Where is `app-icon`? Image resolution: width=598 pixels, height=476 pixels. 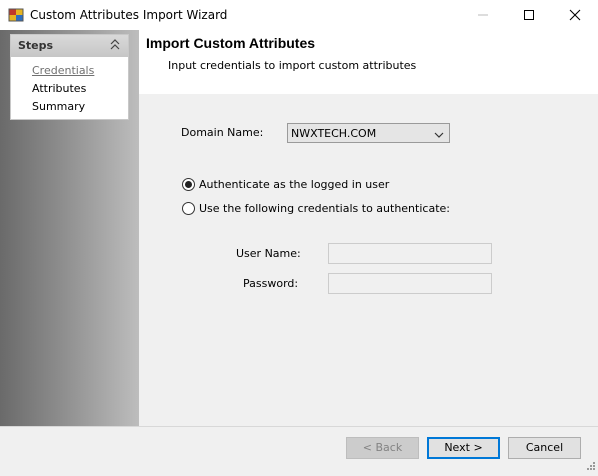
app-icon is located at coordinates (16, 15).